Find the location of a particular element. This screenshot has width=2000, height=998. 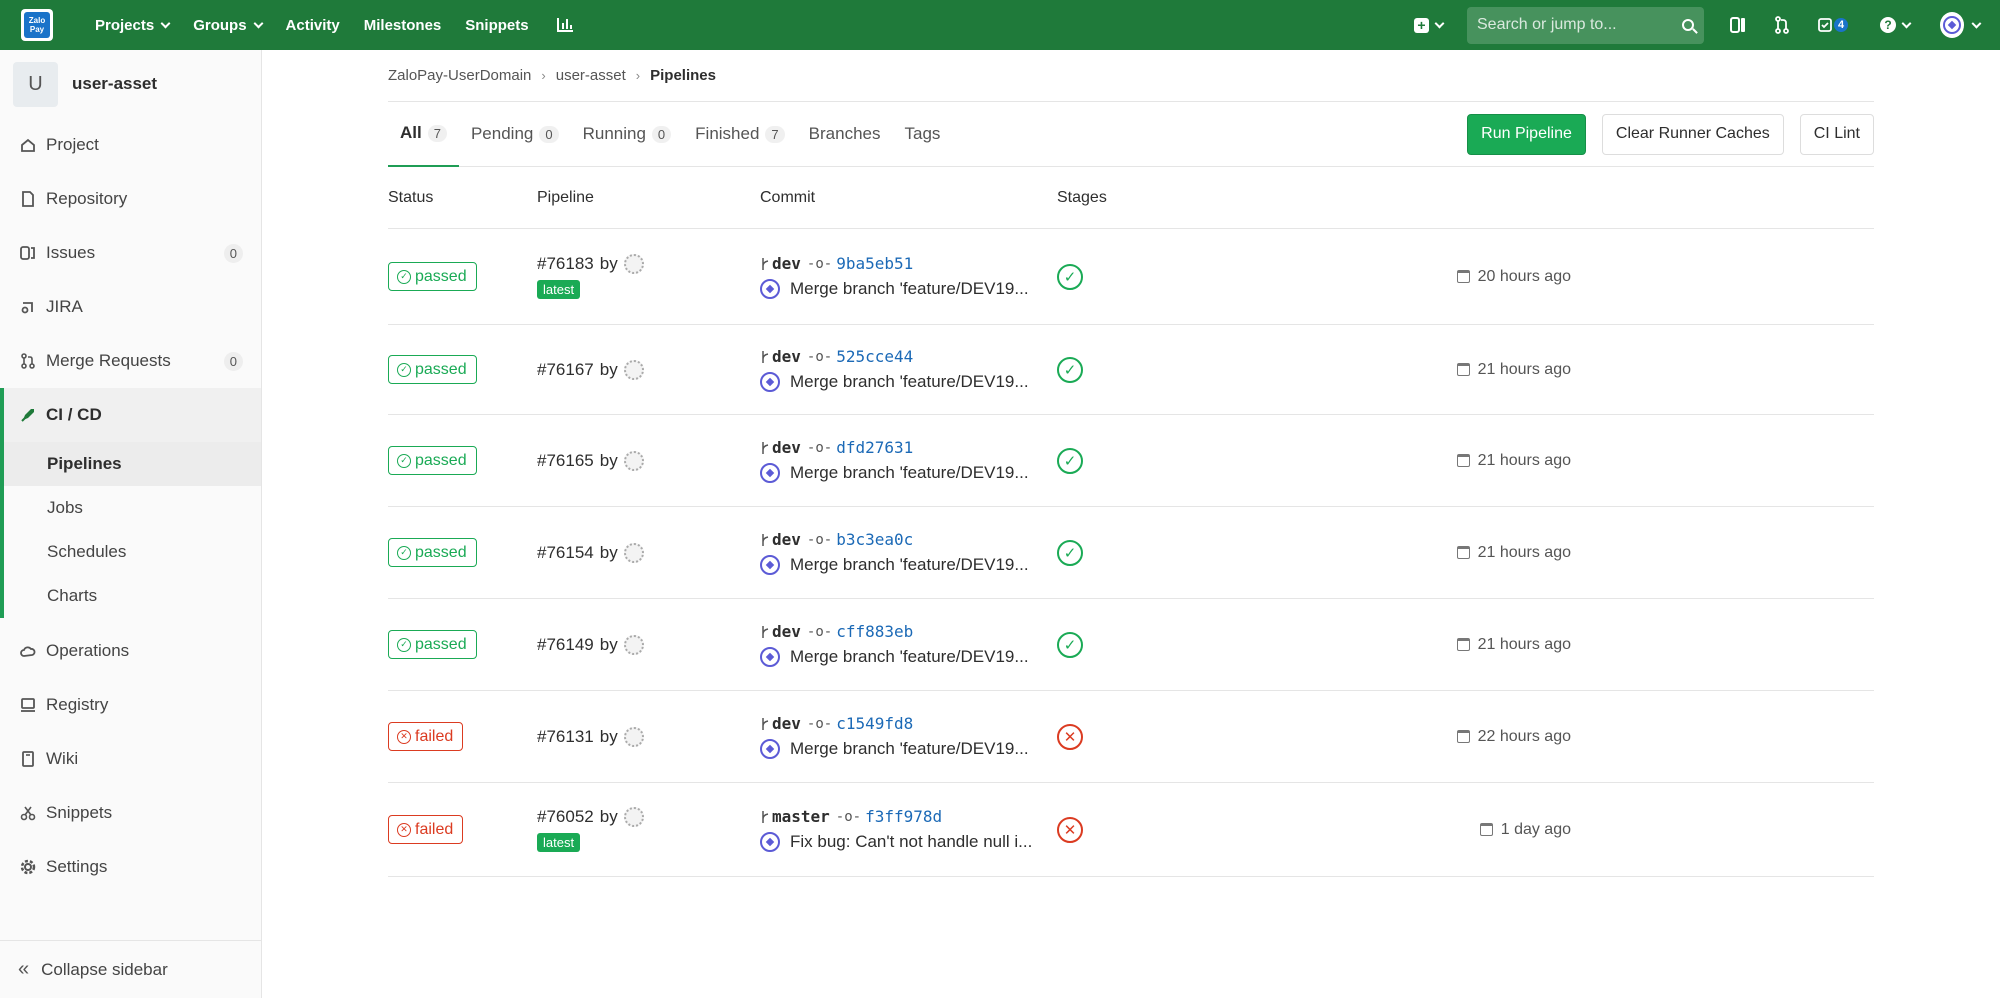

sidebar-item-merge-requests: Merge Requests 0 is located at coordinates (130, 361).